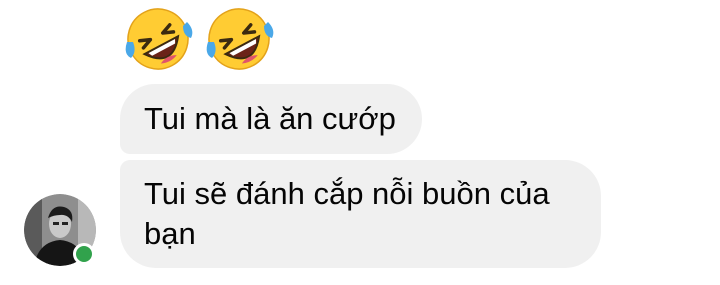  What do you see at coordinates (84, 254) in the screenshot?
I see `online-status-dot` at bounding box center [84, 254].